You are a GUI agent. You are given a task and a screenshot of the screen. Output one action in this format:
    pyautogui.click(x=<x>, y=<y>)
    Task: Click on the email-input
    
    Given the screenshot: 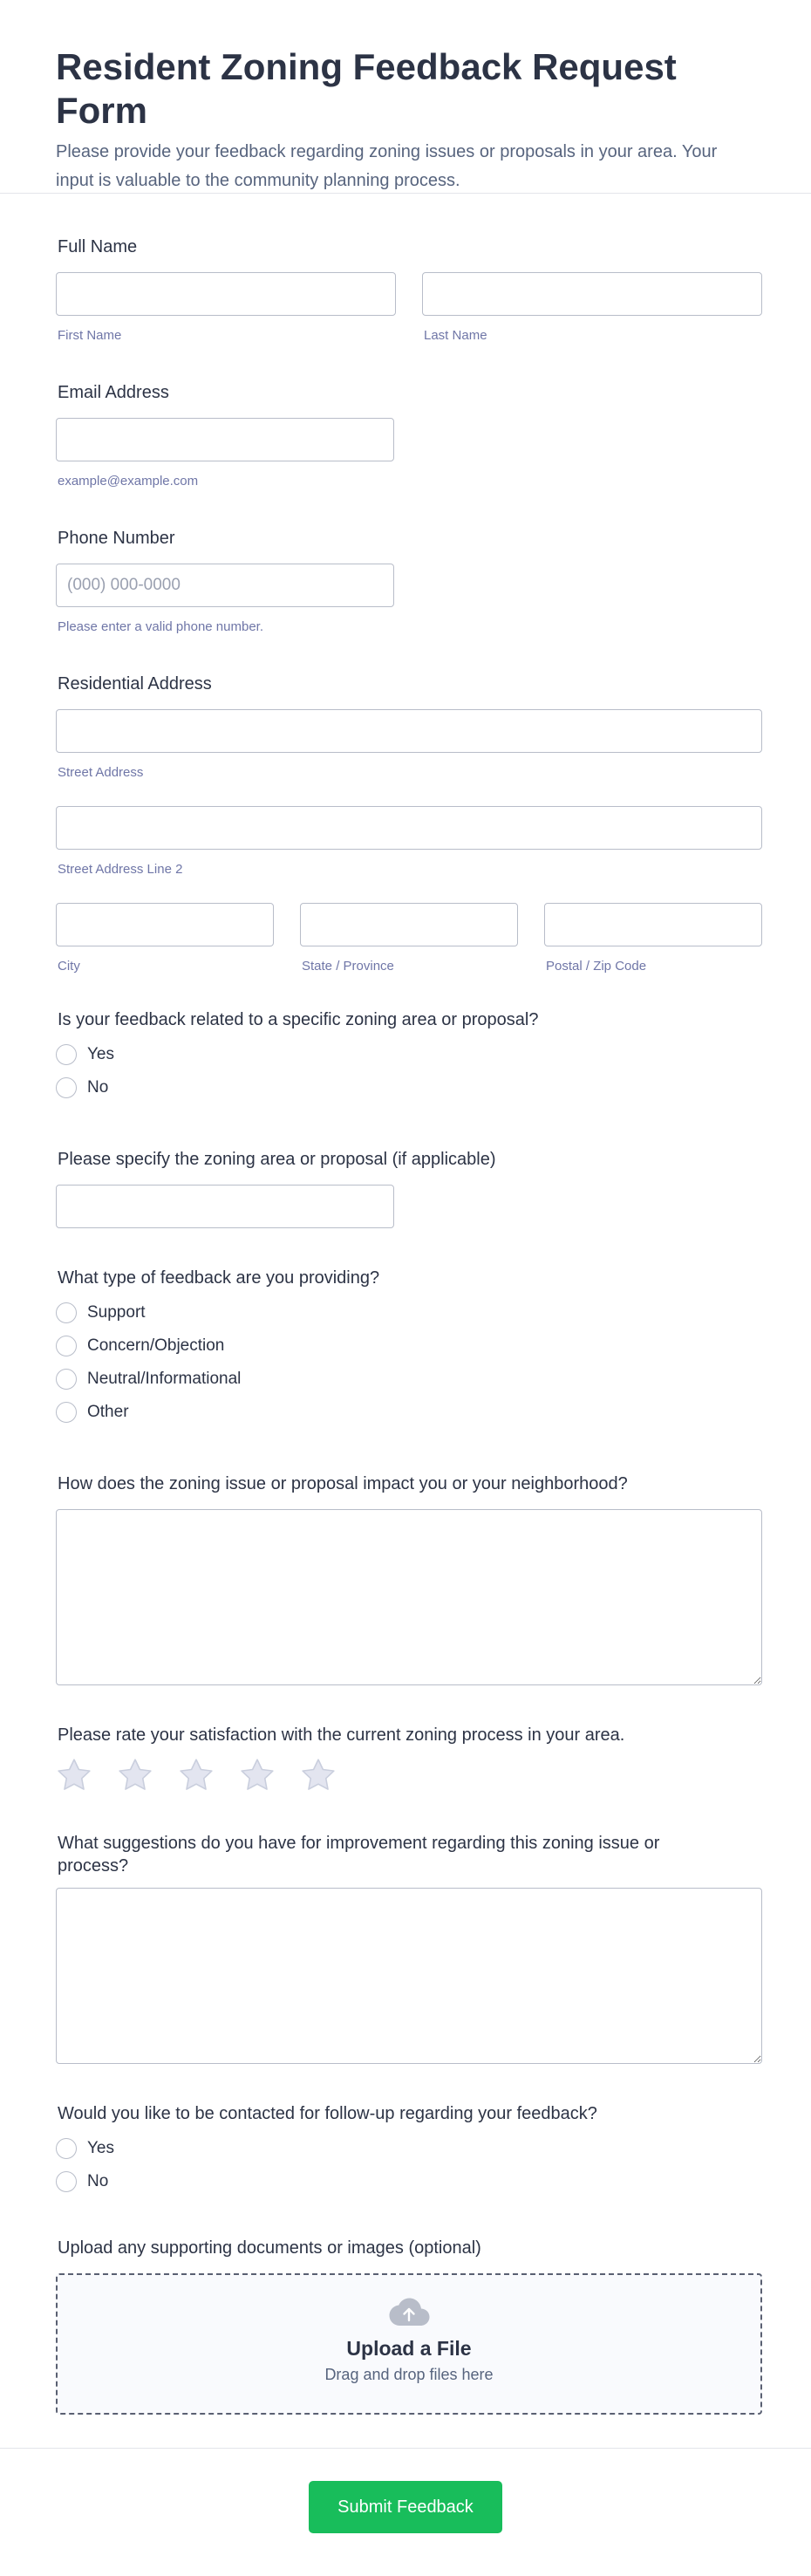 What is the action you would take?
    pyautogui.click(x=225, y=439)
    